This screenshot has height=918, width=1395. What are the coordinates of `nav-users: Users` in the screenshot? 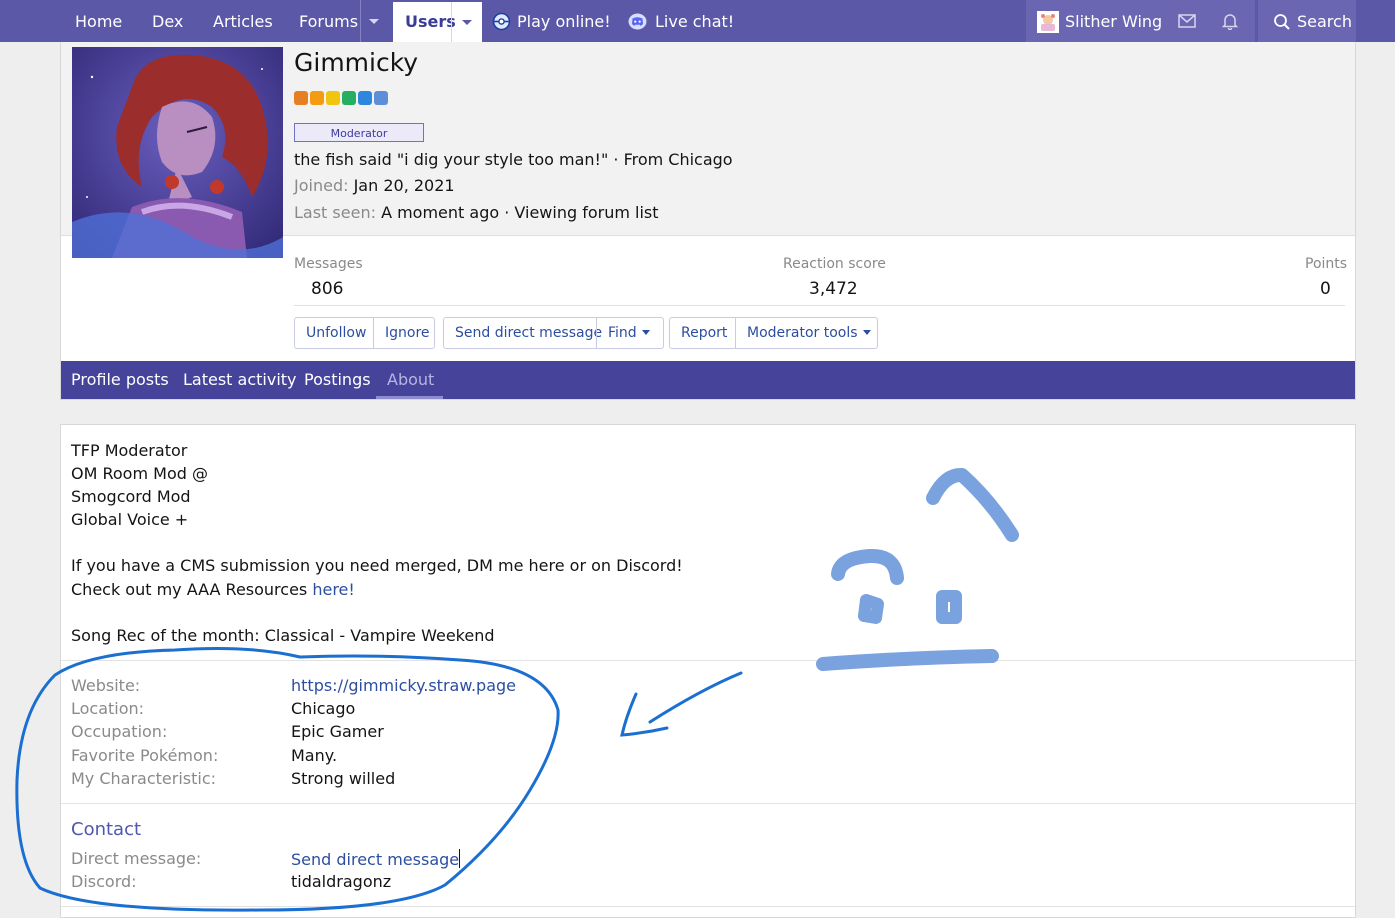 It's located at (437, 22).